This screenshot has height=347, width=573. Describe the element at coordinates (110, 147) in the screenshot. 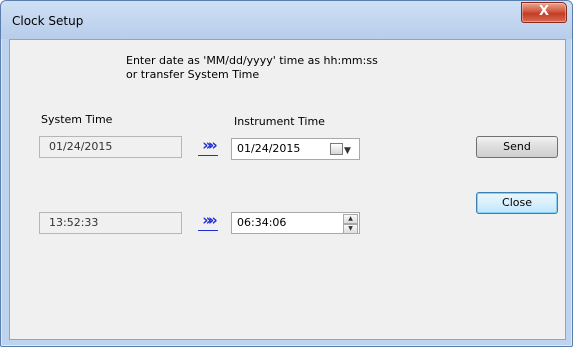

I see `system-date-field: 01/24/2015` at that location.